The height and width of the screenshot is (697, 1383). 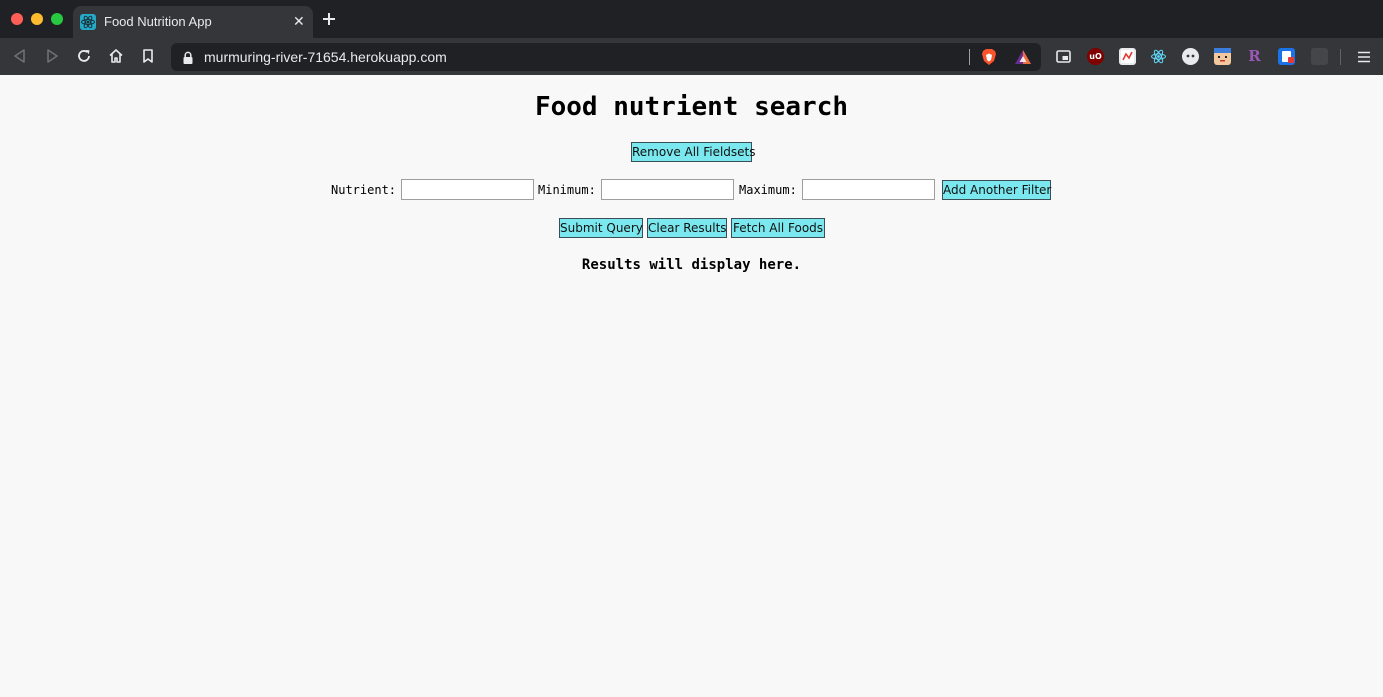 What do you see at coordinates (1222, 56) in the screenshot?
I see `character-avatar-icon` at bounding box center [1222, 56].